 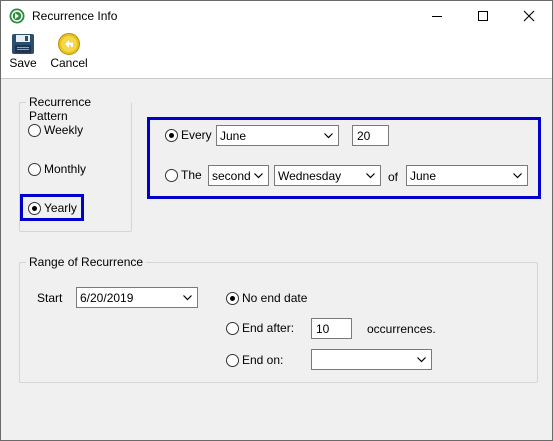 I want to click on the-label: The, so click(x=191, y=175).